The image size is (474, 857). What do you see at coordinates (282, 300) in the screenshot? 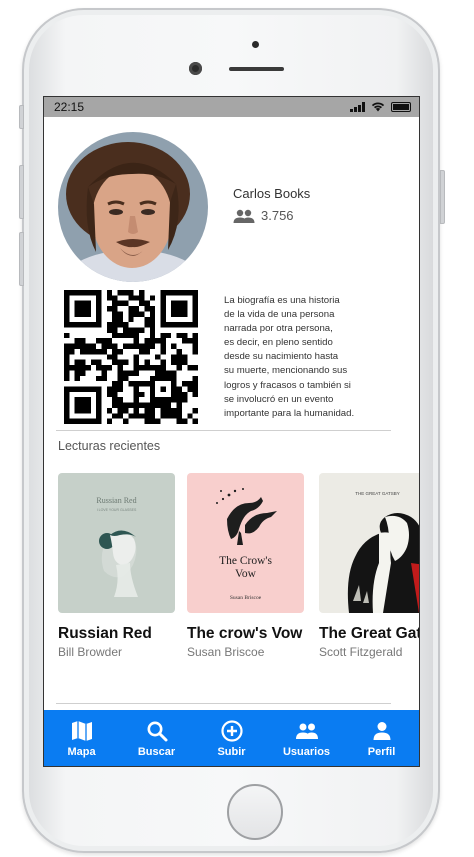
I see `bio-line: La biografía es una historia` at bounding box center [282, 300].